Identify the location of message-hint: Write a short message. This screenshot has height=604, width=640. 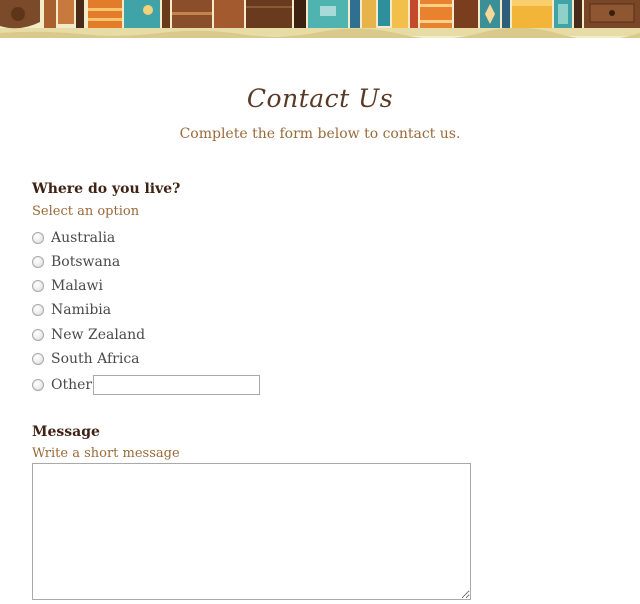
(106, 453).